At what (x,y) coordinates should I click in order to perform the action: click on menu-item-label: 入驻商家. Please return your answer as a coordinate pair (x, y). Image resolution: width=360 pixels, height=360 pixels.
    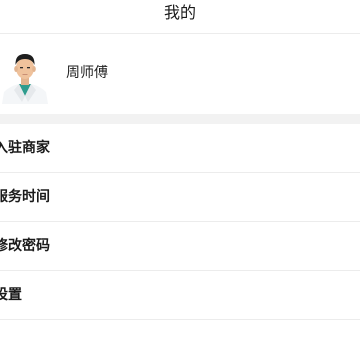
    Looking at the image, I should click on (25, 148).